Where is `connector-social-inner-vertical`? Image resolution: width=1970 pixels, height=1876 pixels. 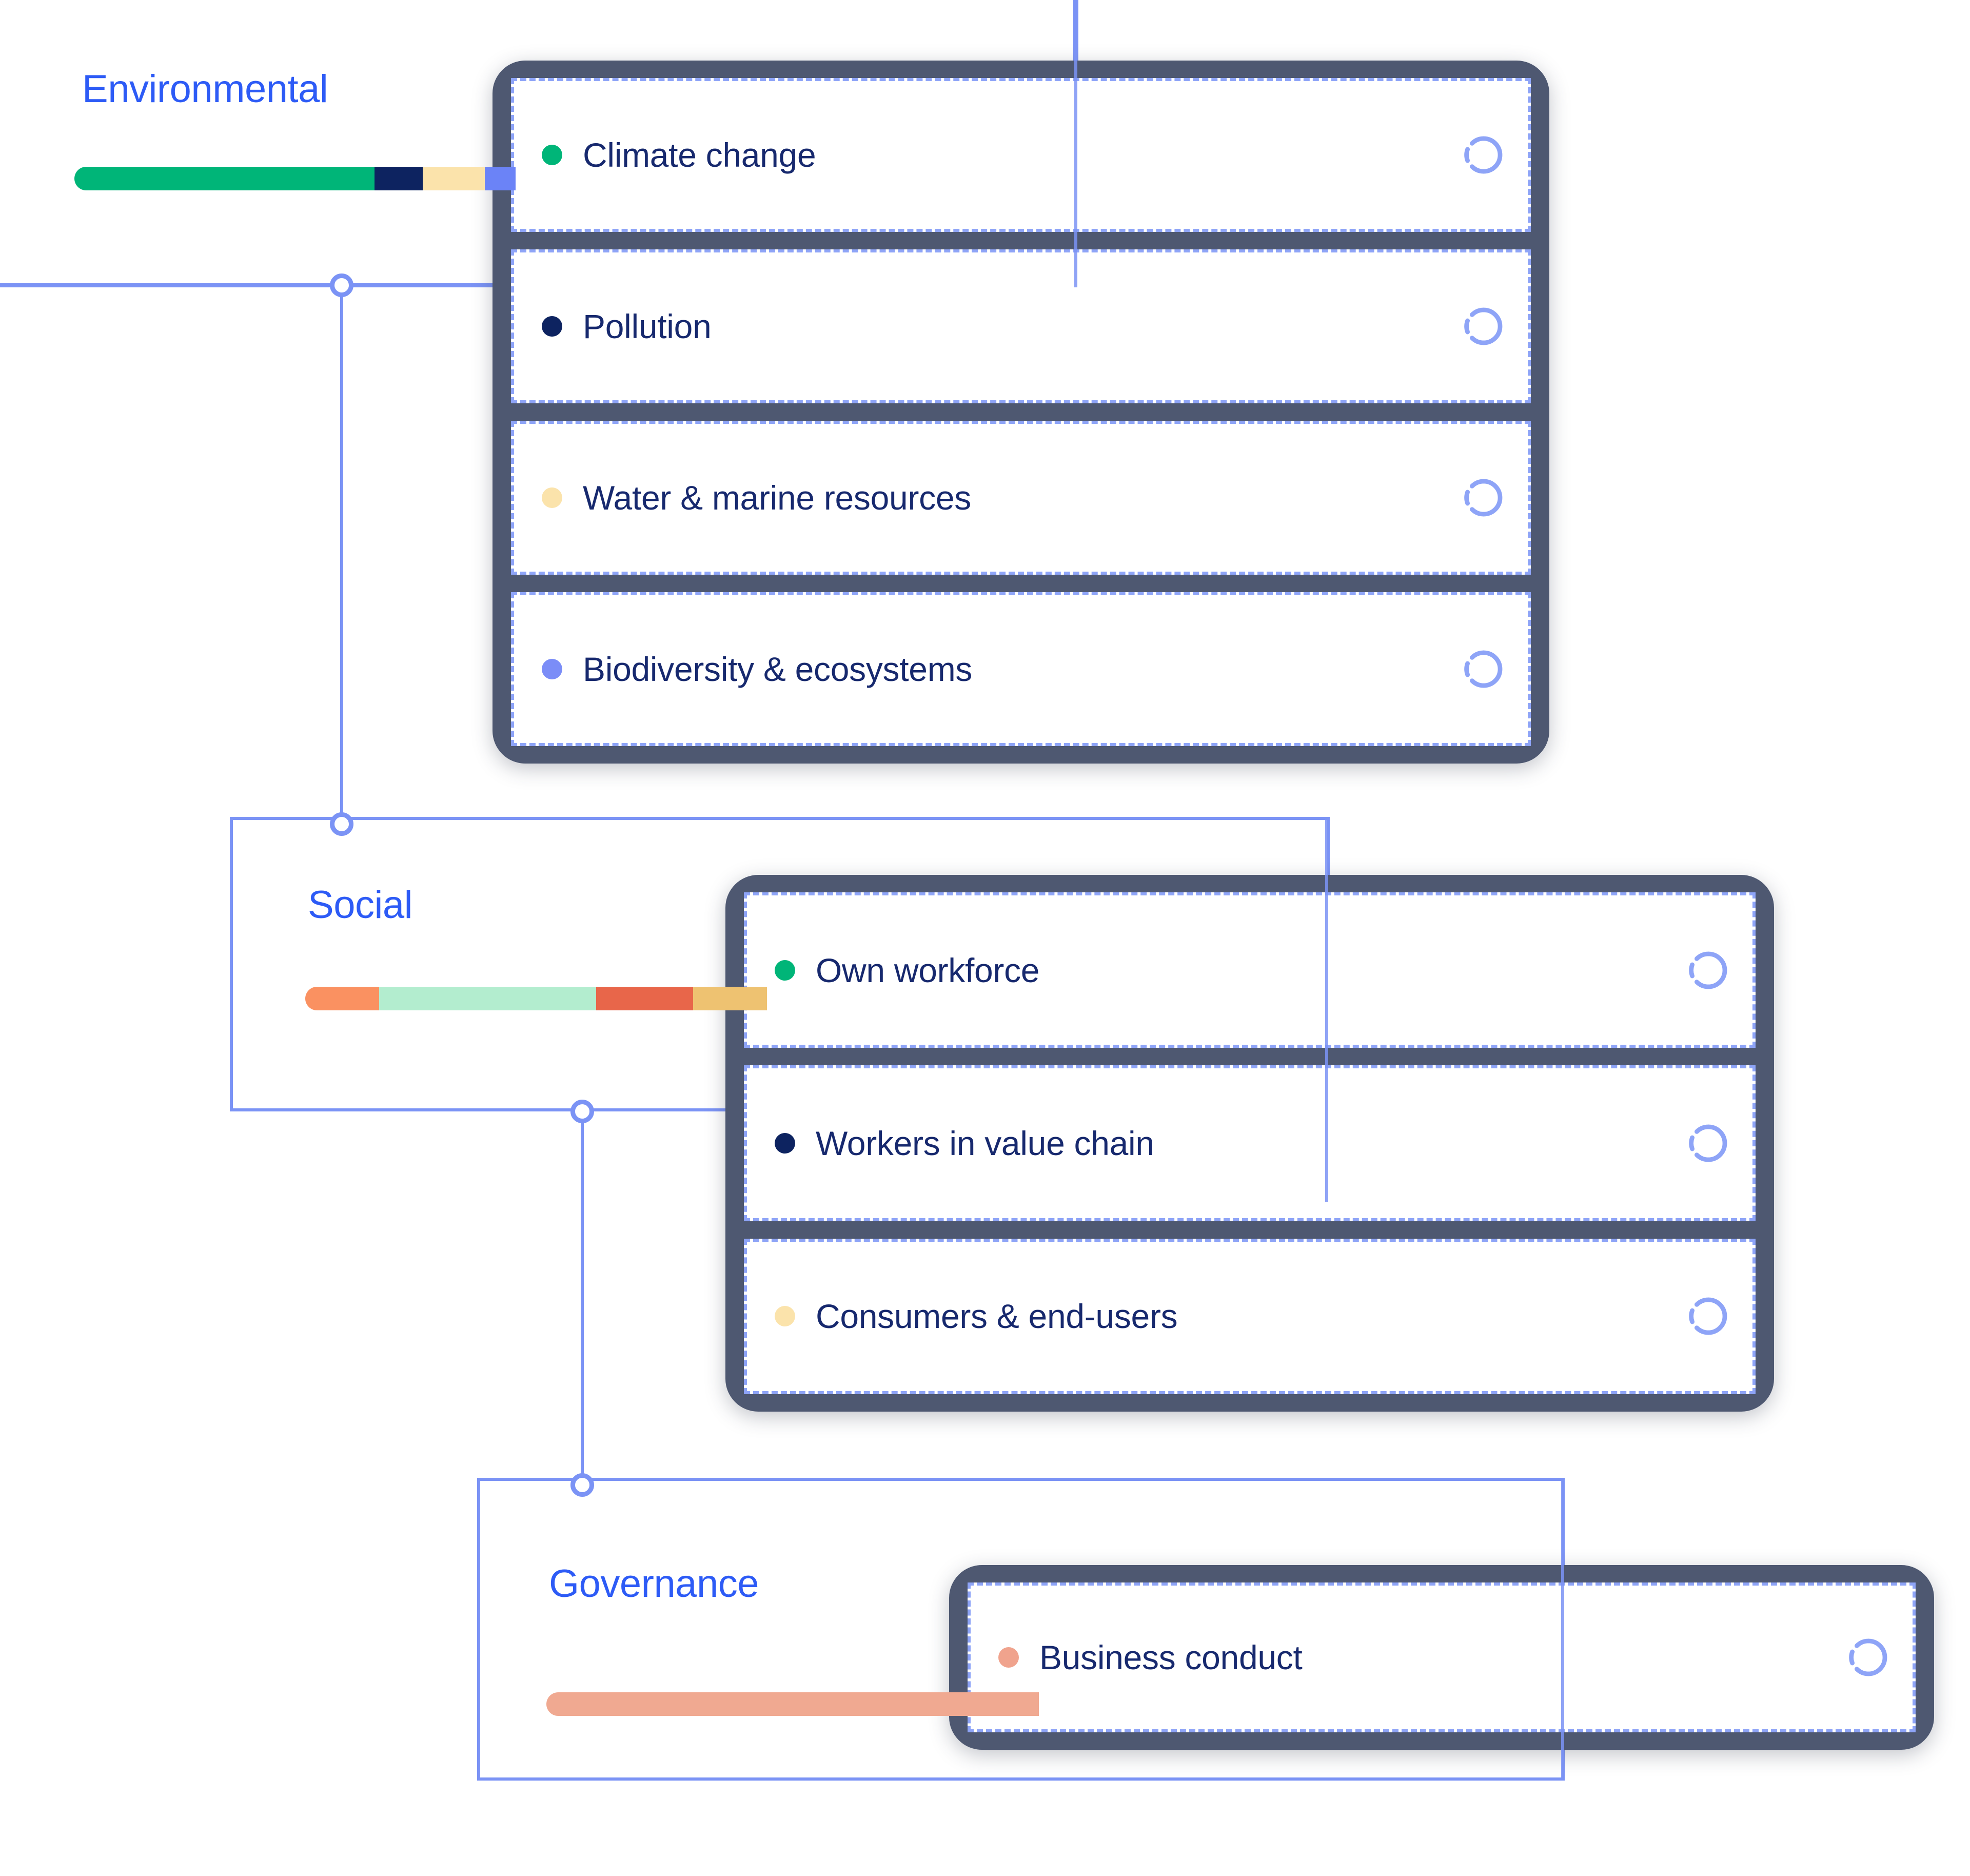
connector-social-inner-vertical is located at coordinates (1326, 1010).